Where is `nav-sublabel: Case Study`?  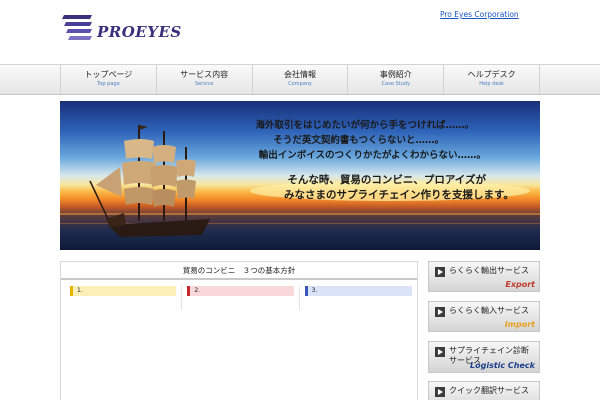 nav-sublabel: Case Study is located at coordinates (395, 84).